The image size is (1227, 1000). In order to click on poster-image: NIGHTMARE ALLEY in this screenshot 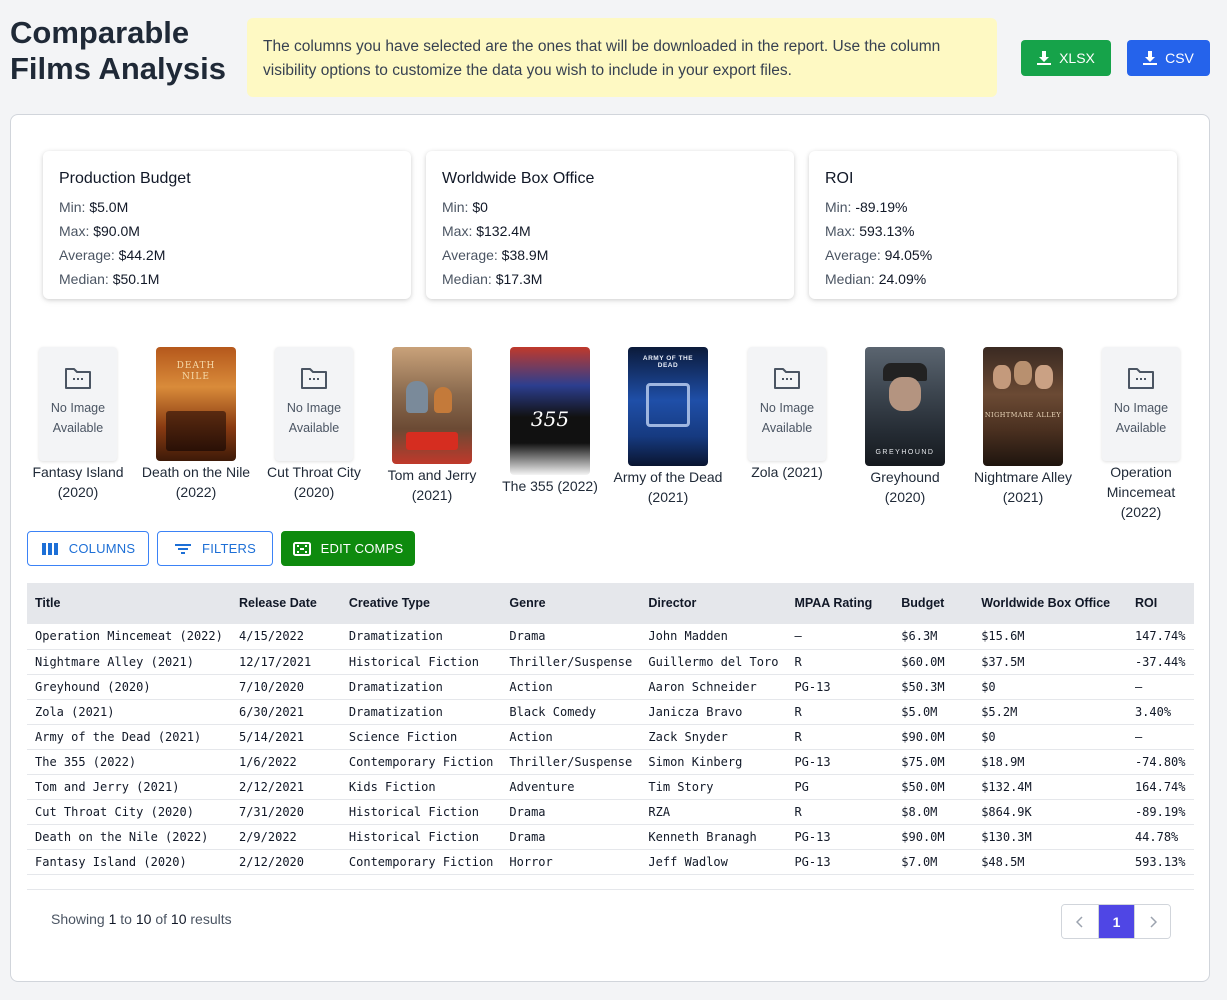, I will do `click(1023, 406)`.